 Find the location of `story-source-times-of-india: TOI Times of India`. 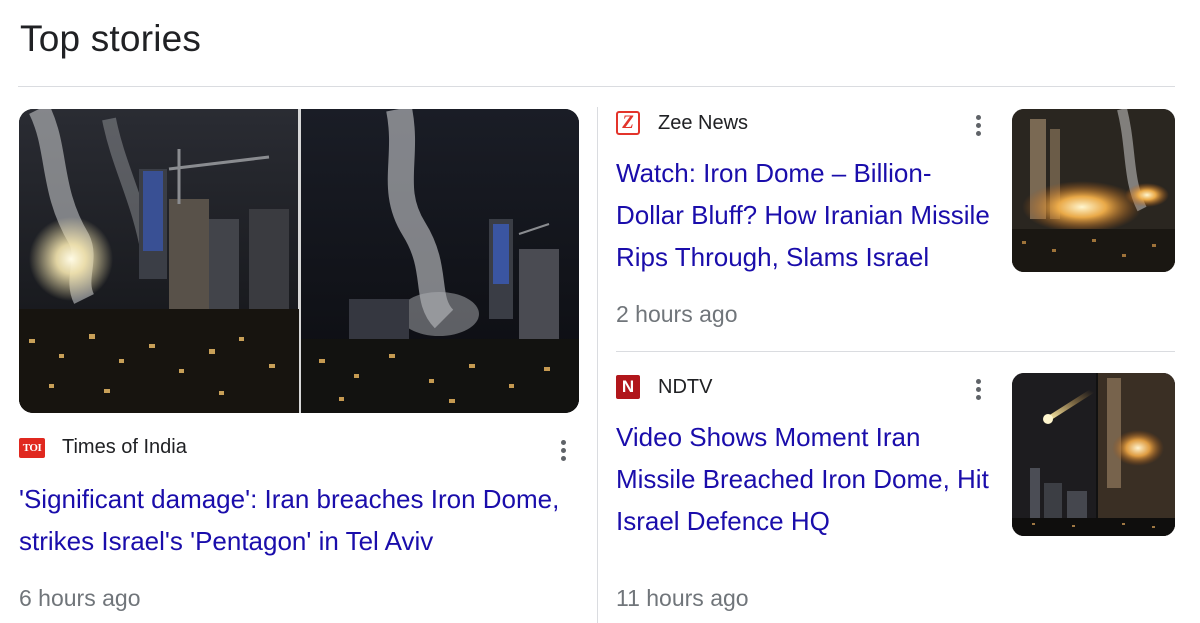

story-source-times-of-india: TOI Times of India is located at coordinates (103, 447).